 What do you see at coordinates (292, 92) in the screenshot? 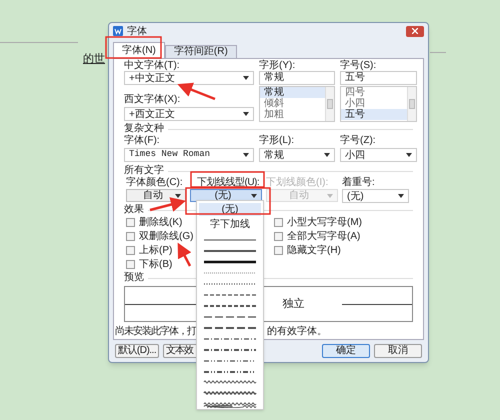
I see `list-item: 常规` at bounding box center [292, 92].